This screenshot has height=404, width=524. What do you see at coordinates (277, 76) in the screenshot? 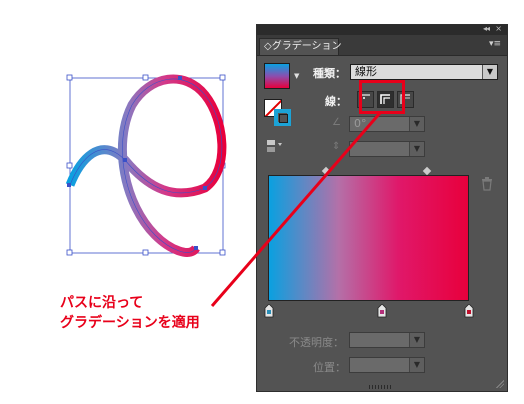
I see `gradient-swatch` at bounding box center [277, 76].